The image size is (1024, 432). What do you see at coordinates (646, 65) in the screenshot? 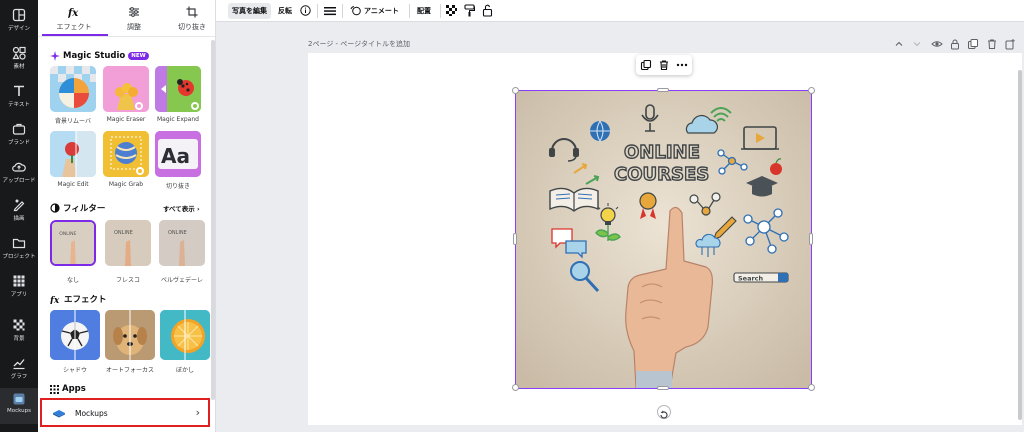
I see `copy-icon` at bounding box center [646, 65].